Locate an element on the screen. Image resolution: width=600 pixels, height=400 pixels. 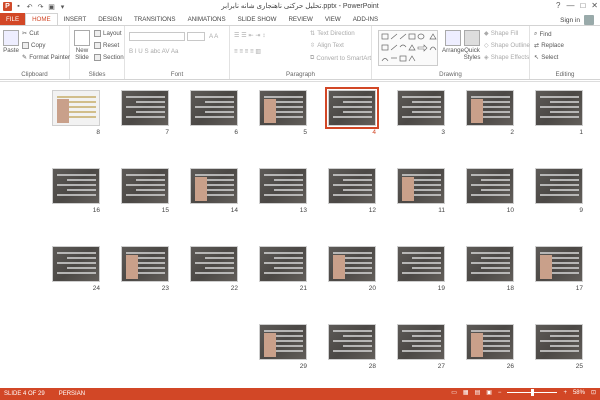
tab-animations: ANIMATIONS is located at coordinates (207, 19).